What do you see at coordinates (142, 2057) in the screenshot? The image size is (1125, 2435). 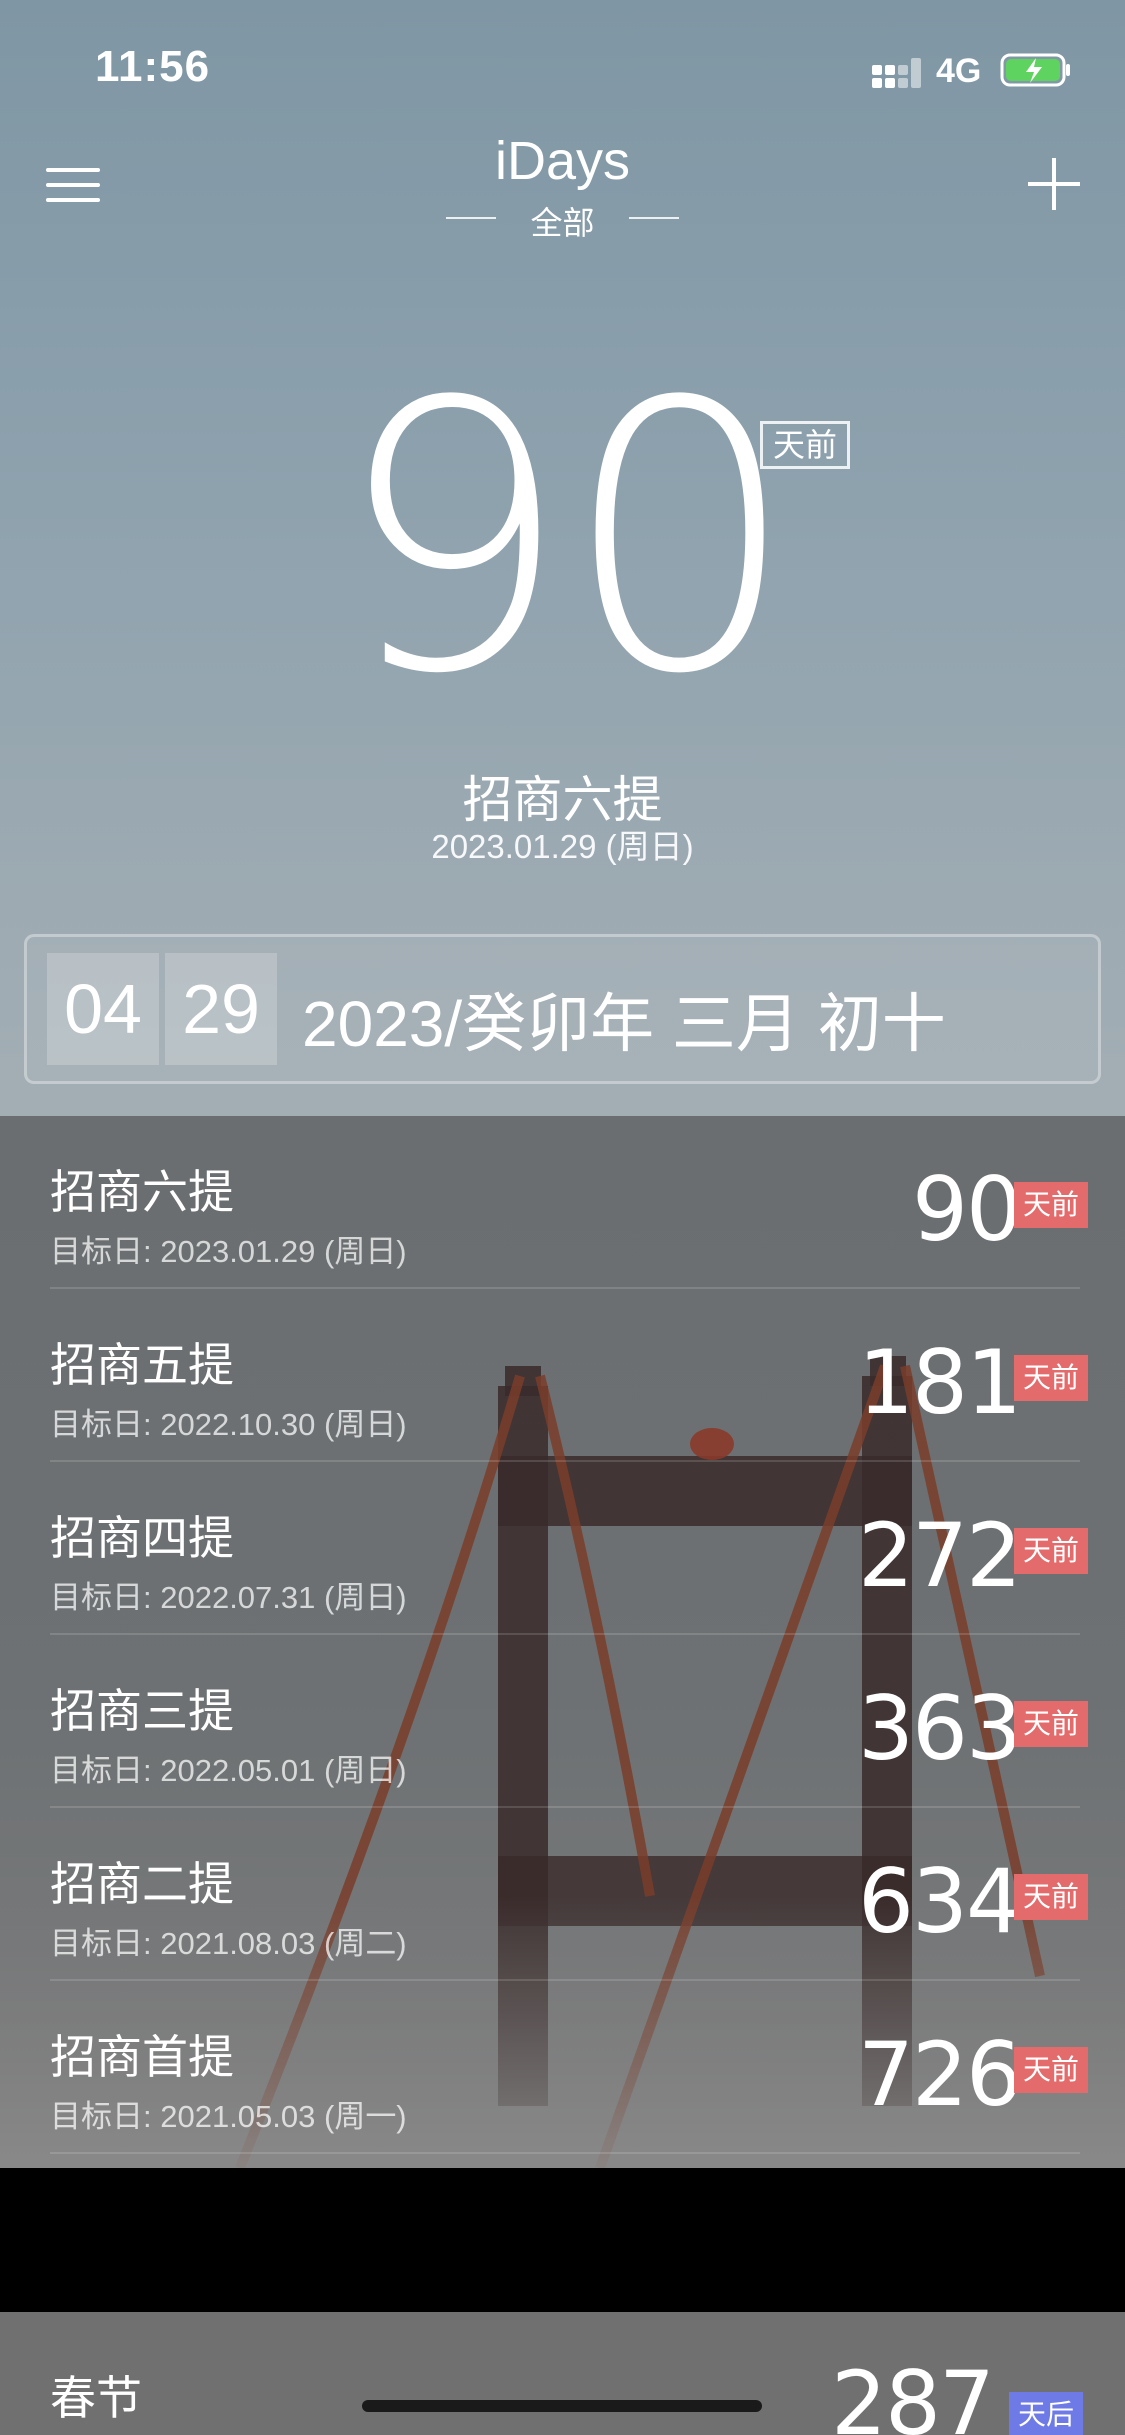 I see `event-name: 招商首提` at bounding box center [142, 2057].